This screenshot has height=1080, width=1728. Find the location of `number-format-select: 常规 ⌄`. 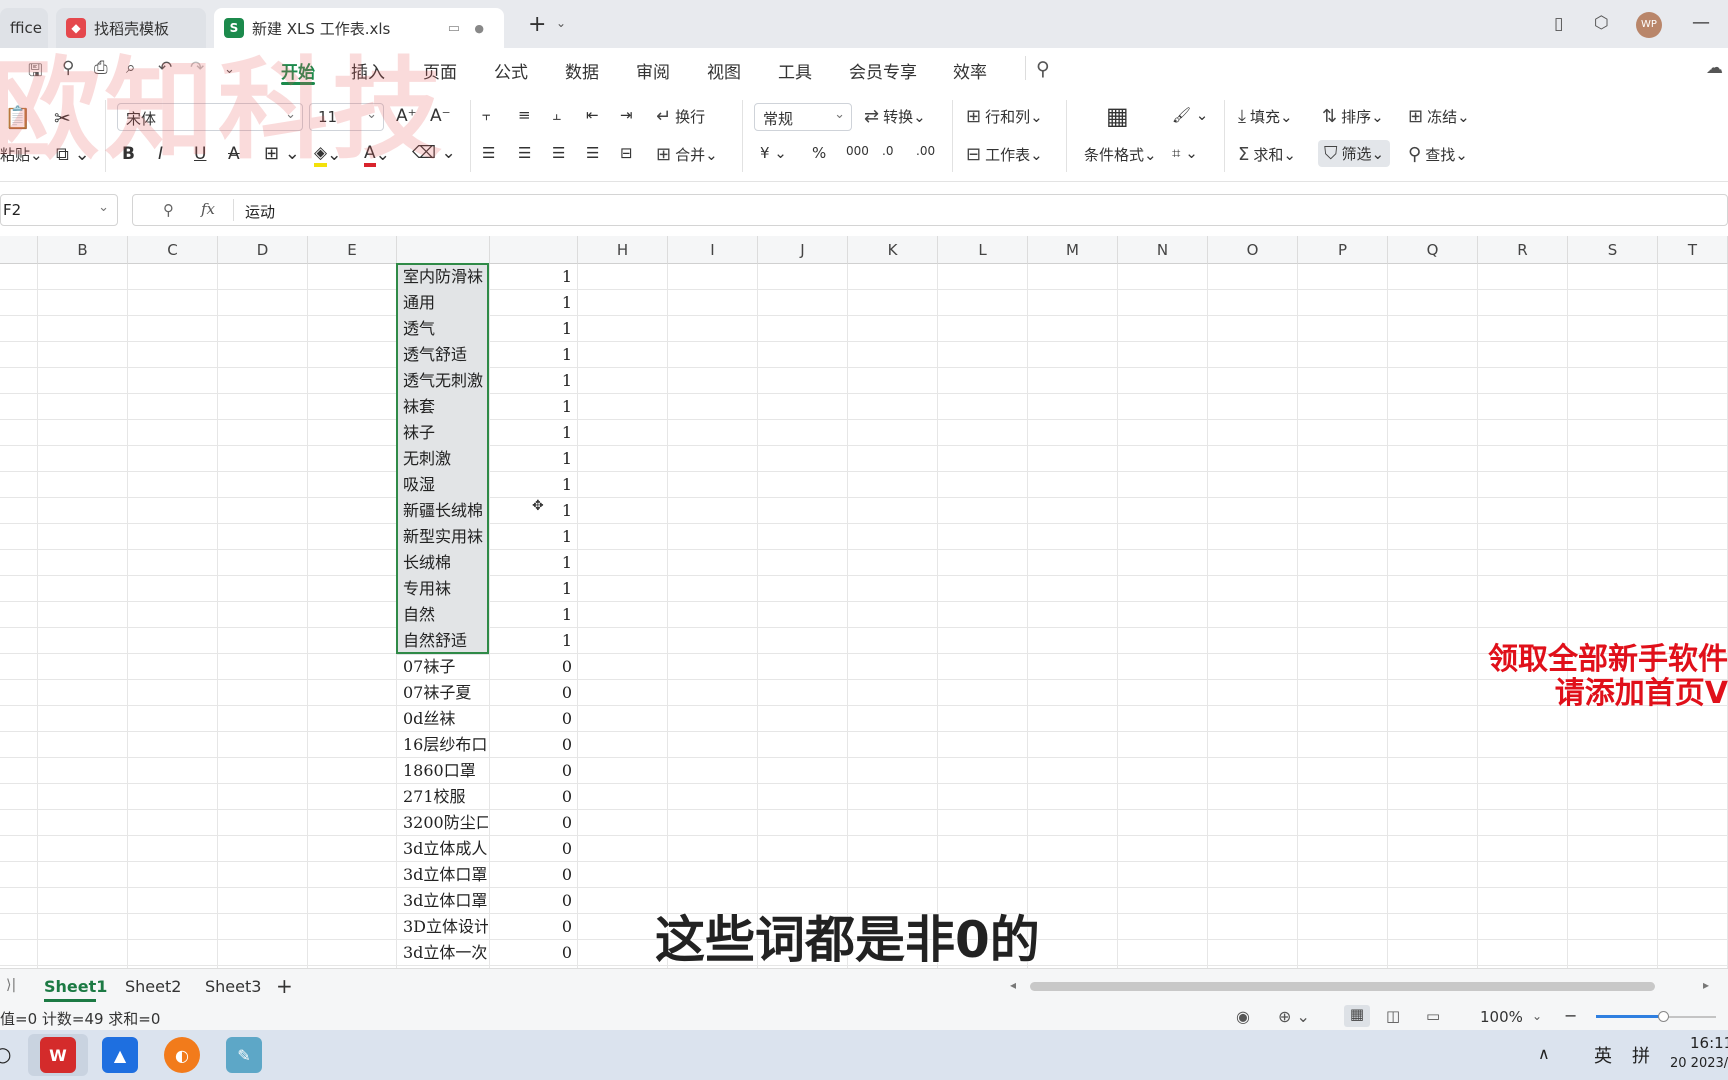

number-format-select: 常规 ⌄ is located at coordinates (803, 117).